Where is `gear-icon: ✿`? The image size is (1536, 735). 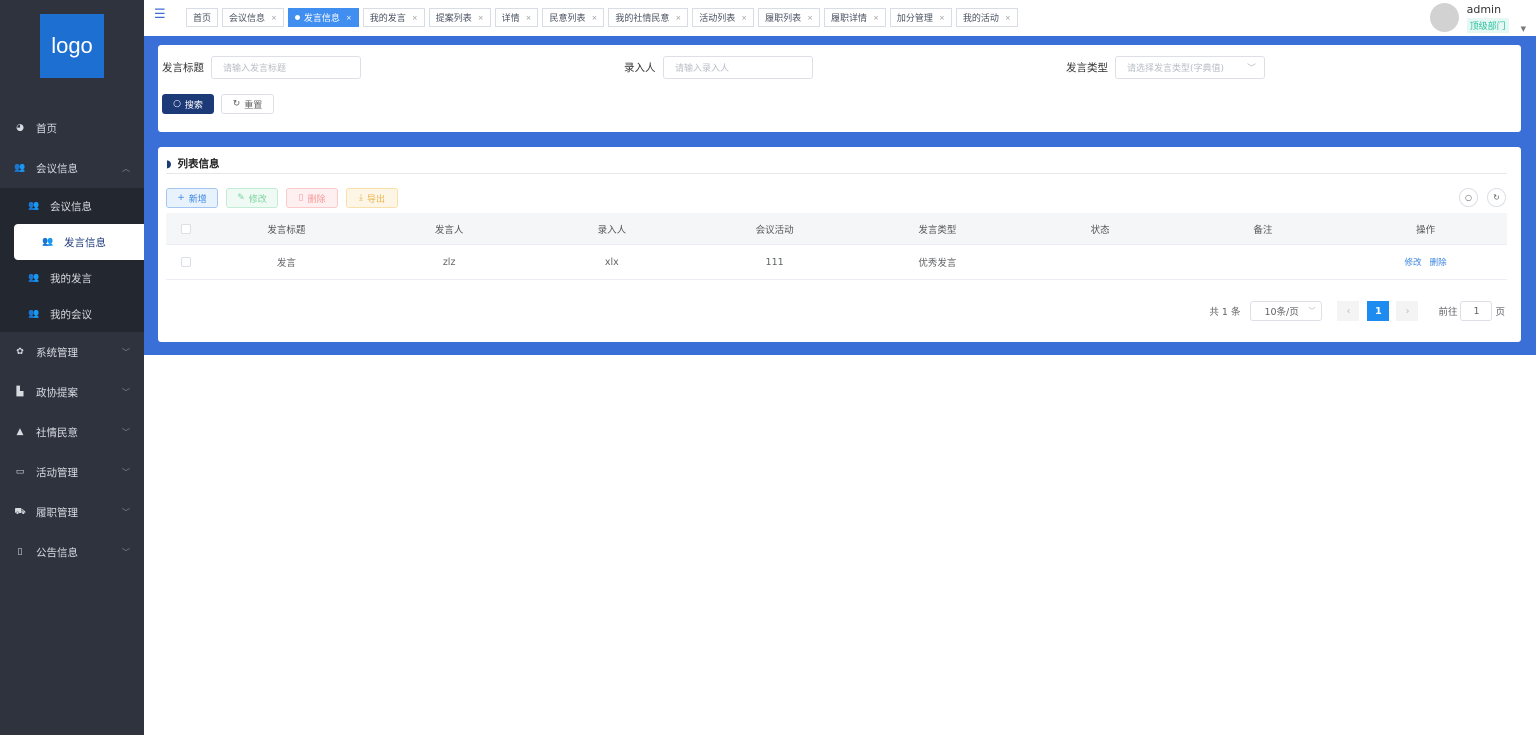 gear-icon: ✿ is located at coordinates (20, 352).